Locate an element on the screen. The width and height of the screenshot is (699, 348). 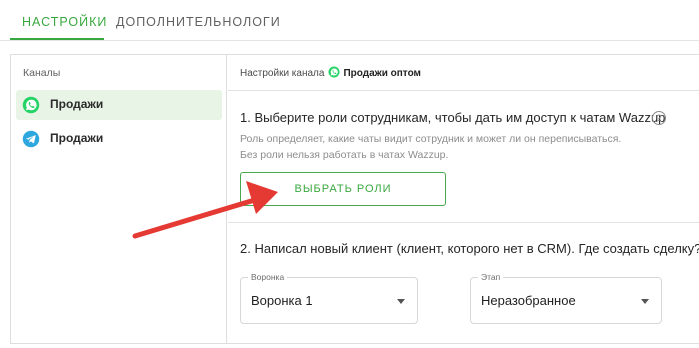
help-icon: ? is located at coordinates (659, 118).